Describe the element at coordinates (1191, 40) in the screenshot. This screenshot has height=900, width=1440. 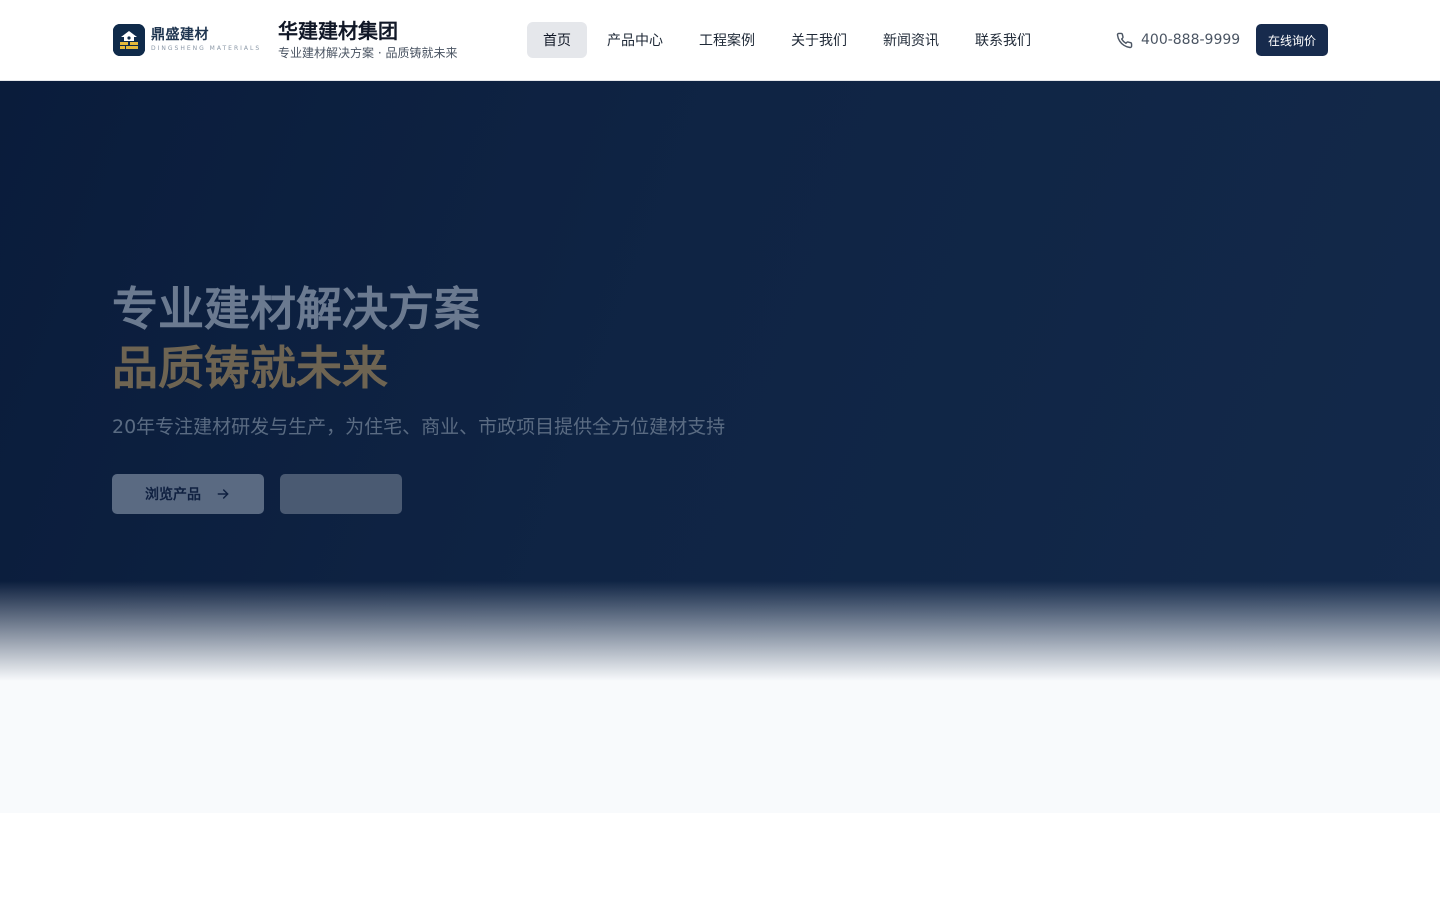
I see `phone-number: 400-888-9999` at that location.